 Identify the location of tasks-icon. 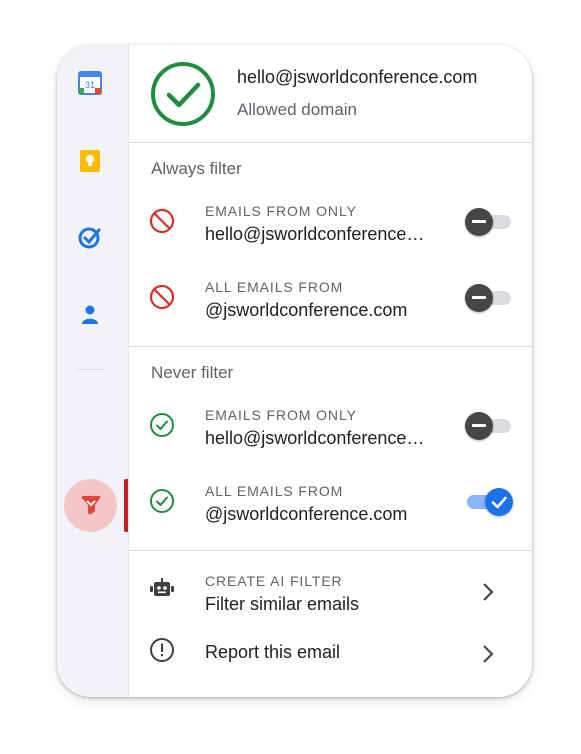
(90, 237).